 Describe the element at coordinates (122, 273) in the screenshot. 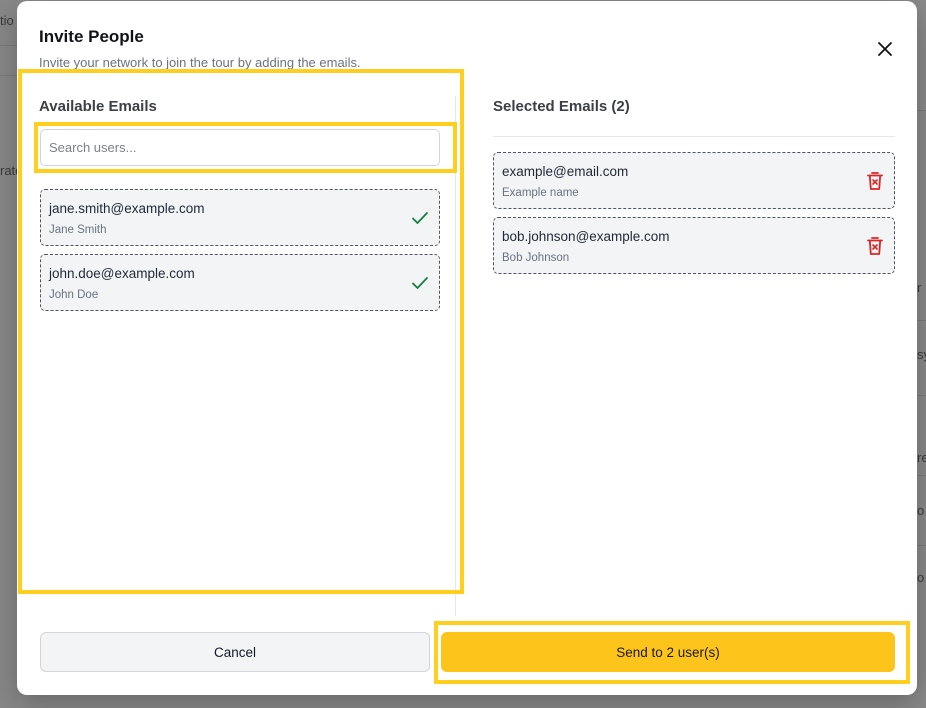

I see `email-address: john.doe@example.com` at that location.